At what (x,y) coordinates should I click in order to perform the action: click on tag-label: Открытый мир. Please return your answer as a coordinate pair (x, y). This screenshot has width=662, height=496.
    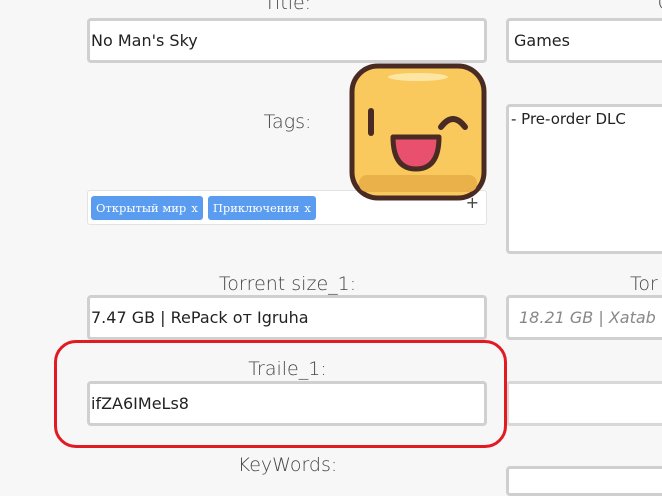
    Looking at the image, I should click on (141, 207).